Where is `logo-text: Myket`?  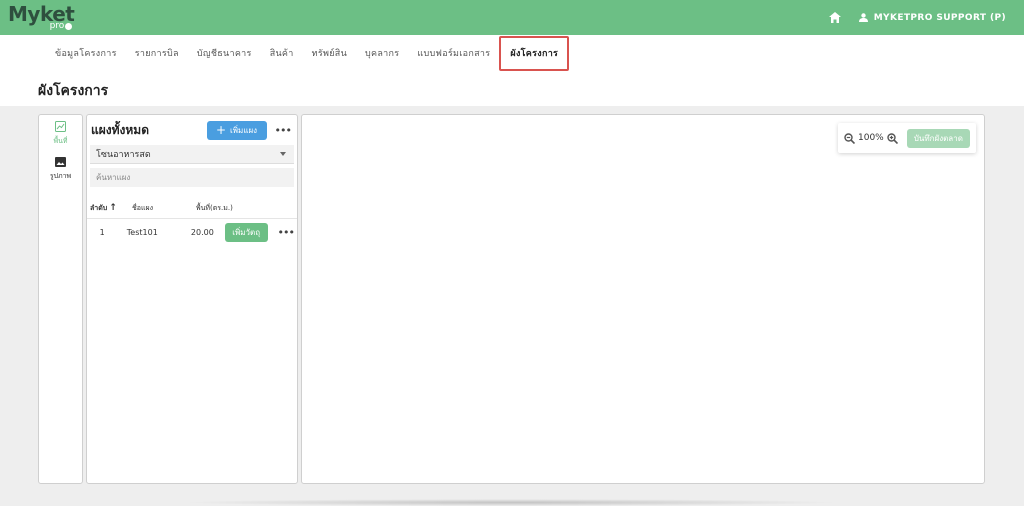
logo-text: Myket is located at coordinates (41, 14).